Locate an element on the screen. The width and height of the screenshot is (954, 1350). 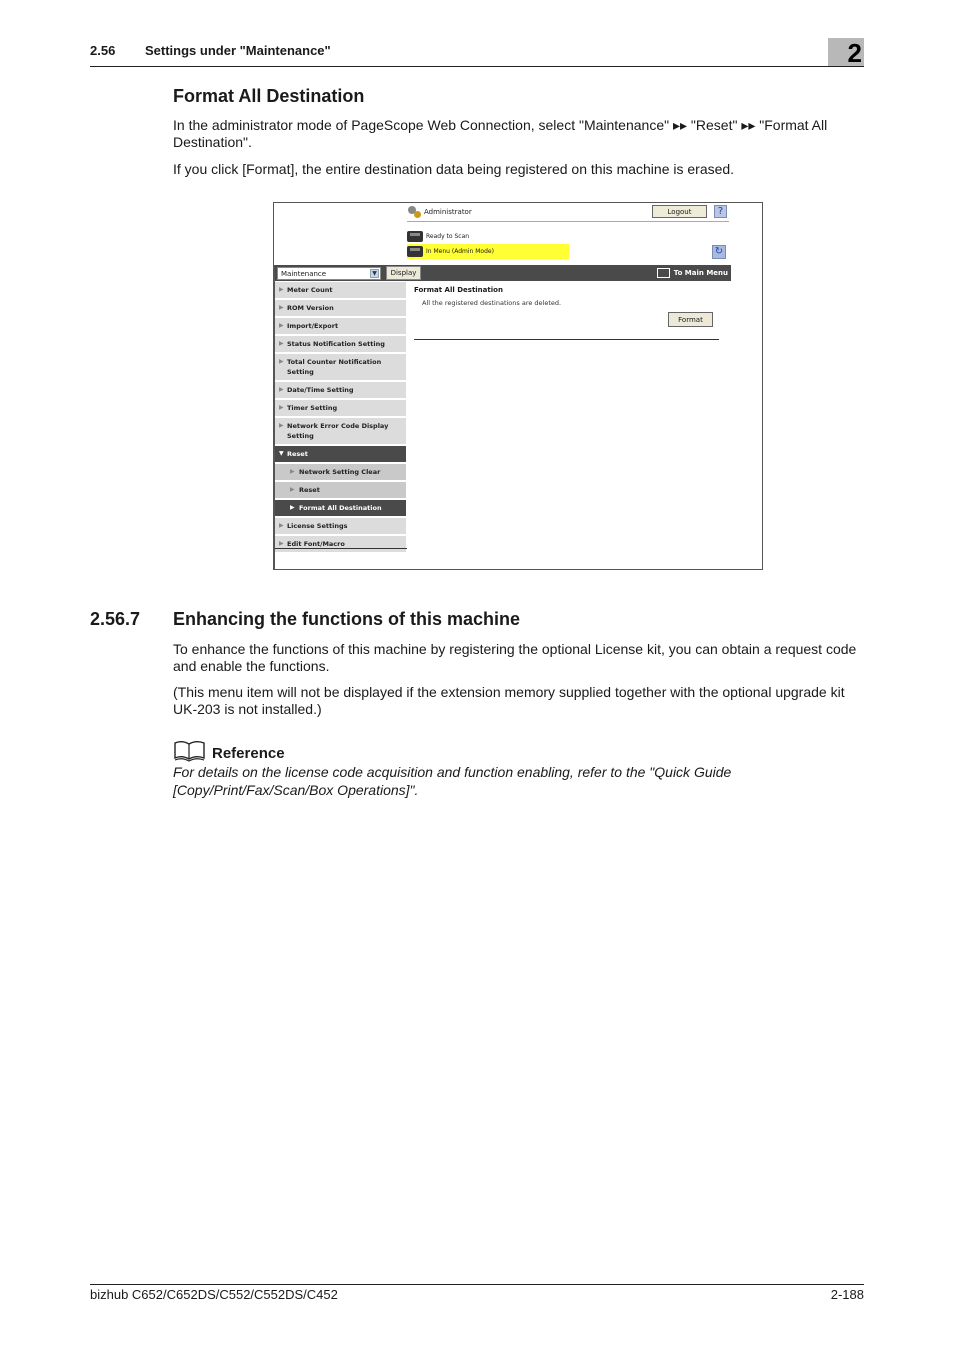
to-main-menu-link: To Main Menu is located at coordinates (692, 273).